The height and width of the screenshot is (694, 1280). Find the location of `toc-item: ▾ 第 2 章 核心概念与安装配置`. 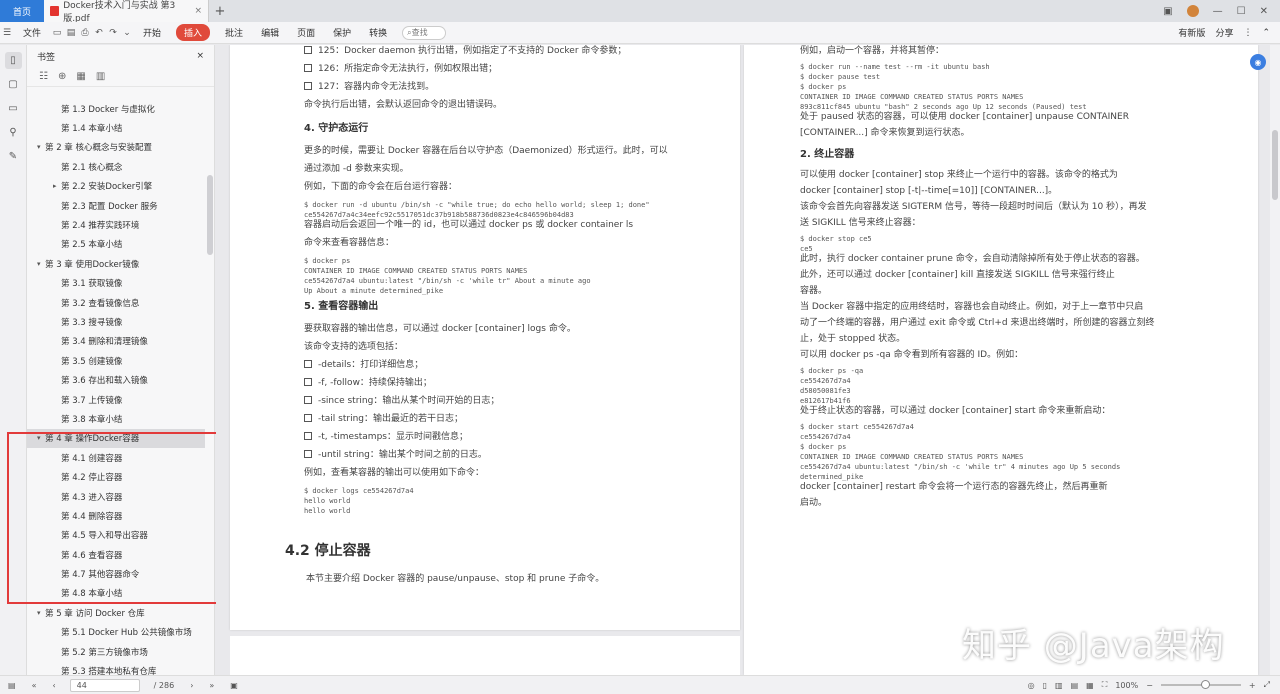

toc-item: ▾ 第 2 章 核心概念与安装配置 is located at coordinates (116, 147).